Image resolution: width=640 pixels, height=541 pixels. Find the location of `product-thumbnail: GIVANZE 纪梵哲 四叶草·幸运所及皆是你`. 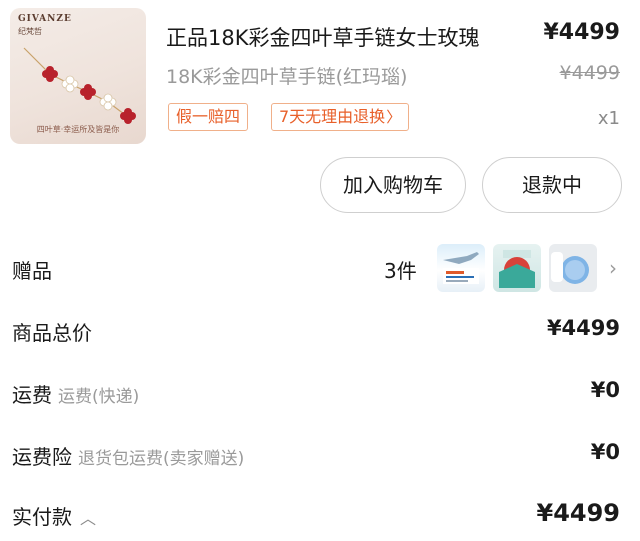

product-thumbnail: GIVANZE 纪梵哲 四叶草·幸运所及皆是你 is located at coordinates (78, 76).